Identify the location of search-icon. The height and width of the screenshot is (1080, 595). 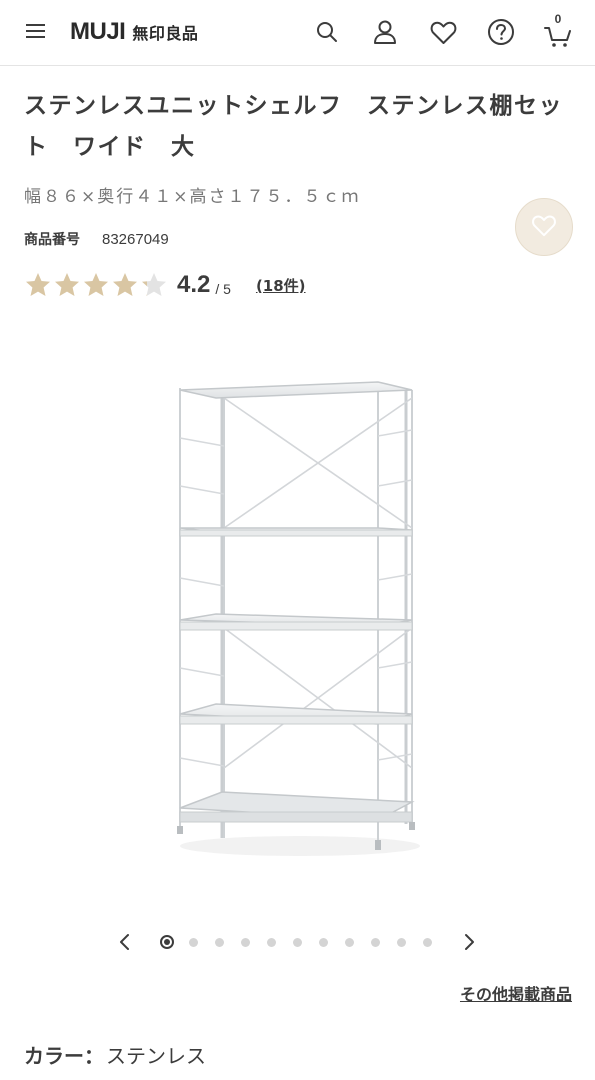
(327, 32).